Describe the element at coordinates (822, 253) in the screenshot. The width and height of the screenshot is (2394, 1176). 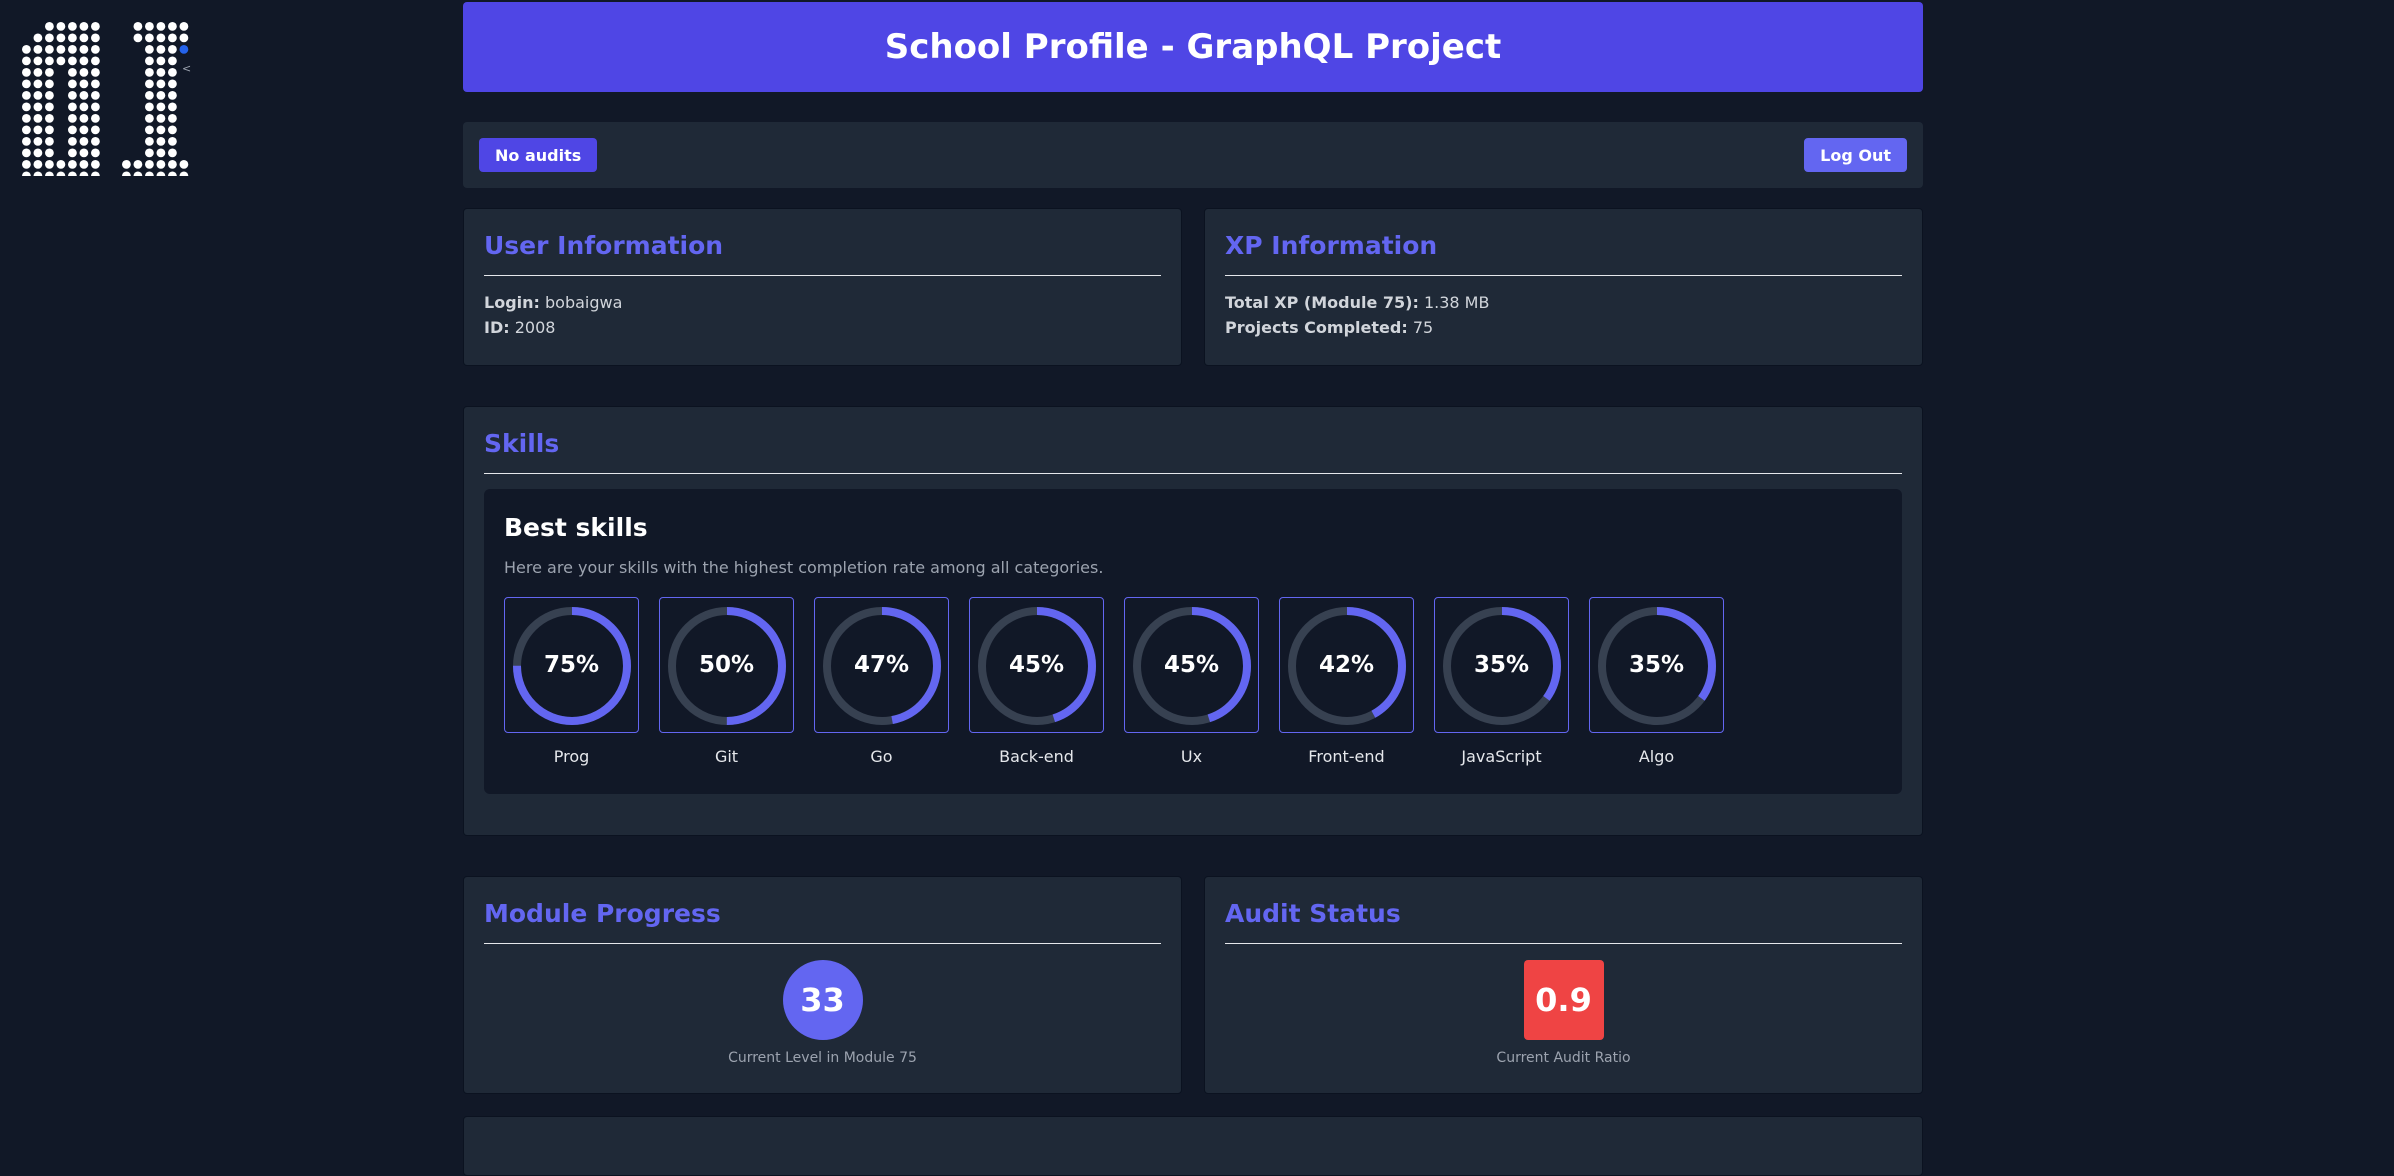
I see `user-info-title: User Information` at that location.